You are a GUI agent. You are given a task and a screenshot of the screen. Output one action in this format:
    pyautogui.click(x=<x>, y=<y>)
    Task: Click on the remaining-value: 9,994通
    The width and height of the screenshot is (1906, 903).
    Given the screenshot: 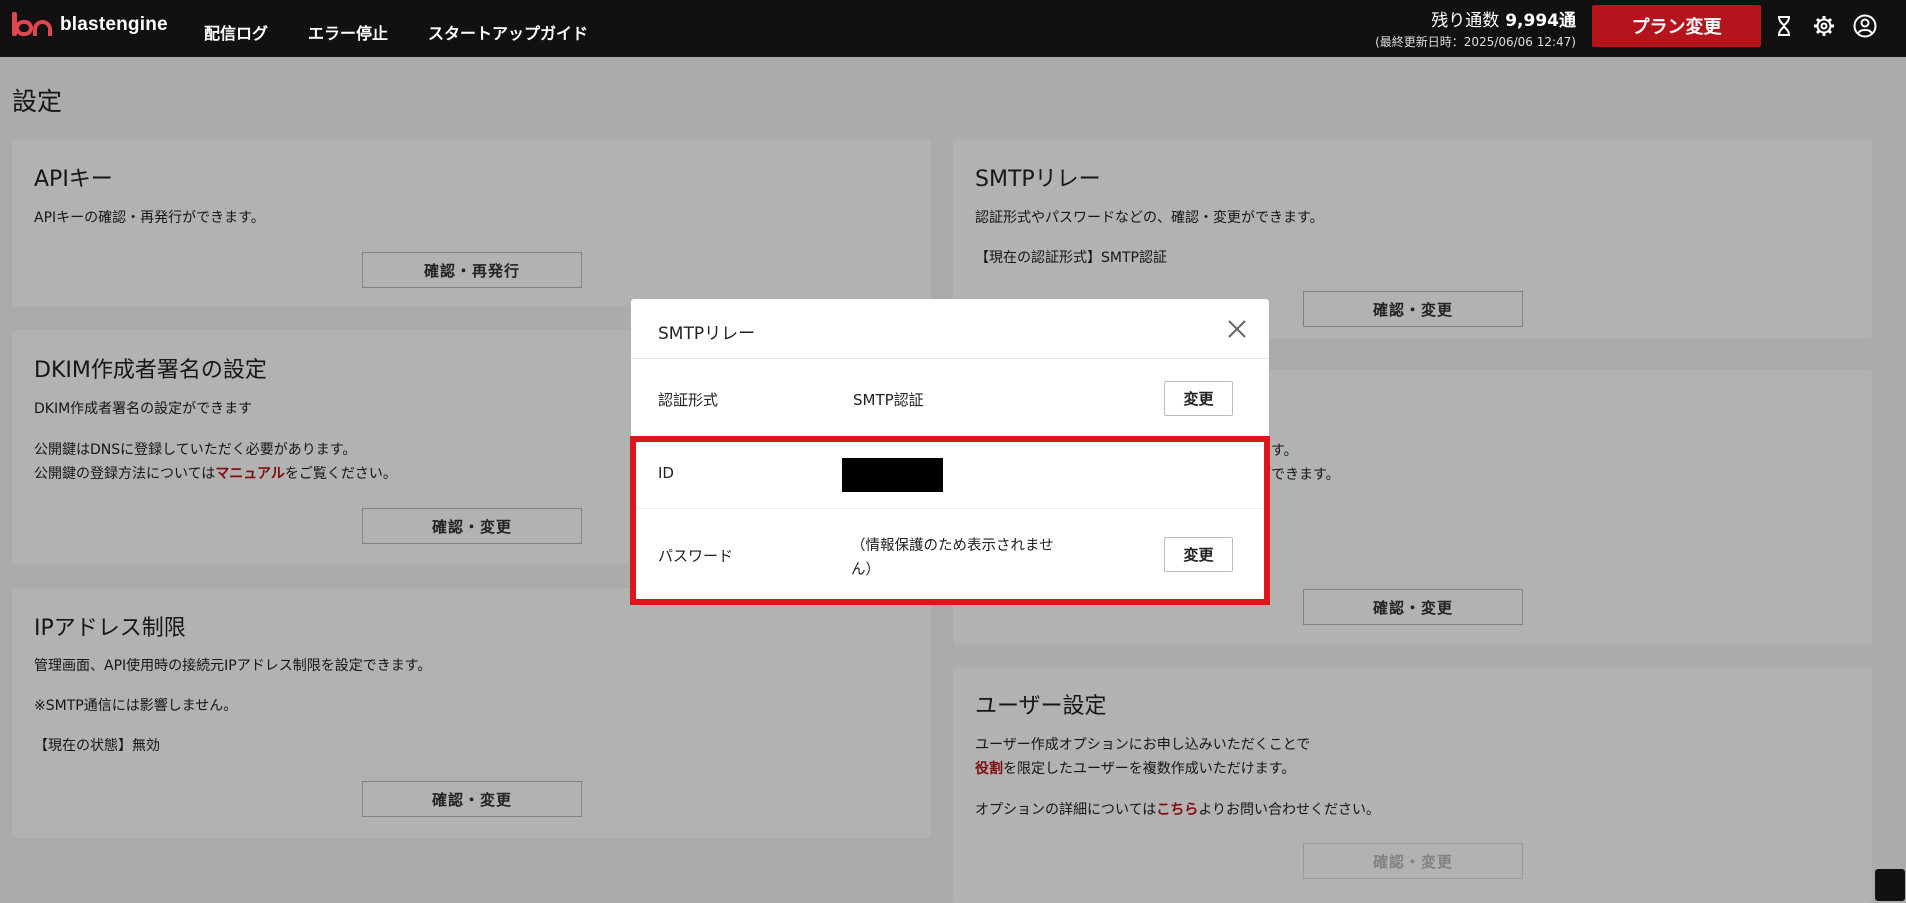 What is the action you would take?
    pyautogui.click(x=1540, y=21)
    